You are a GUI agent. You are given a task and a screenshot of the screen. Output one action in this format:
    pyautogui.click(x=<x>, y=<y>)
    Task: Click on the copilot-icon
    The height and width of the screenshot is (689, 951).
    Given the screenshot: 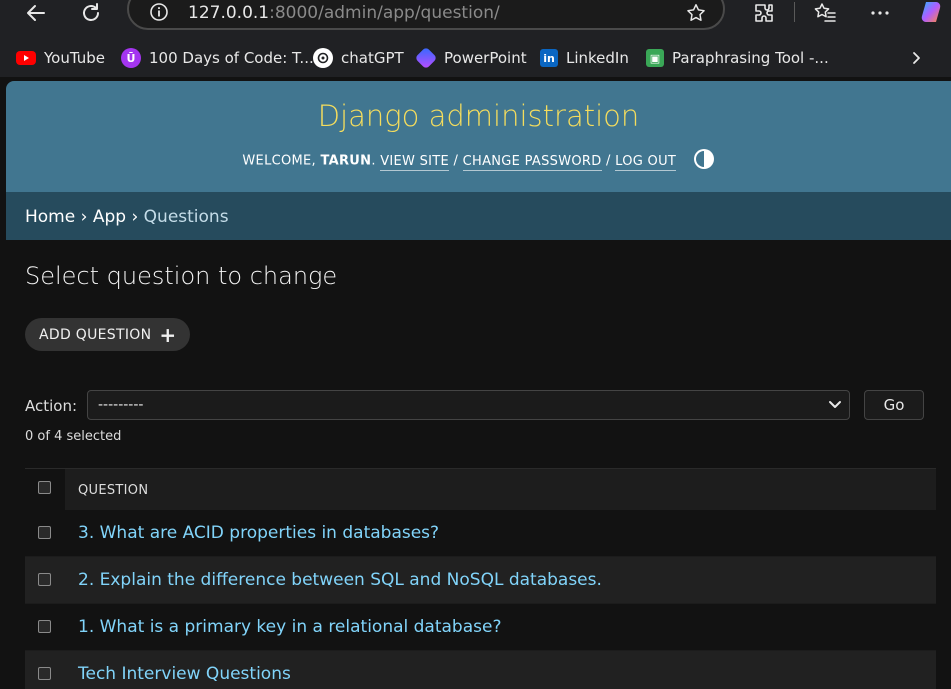 What is the action you would take?
    pyautogui.click(x=931, y=13)
    